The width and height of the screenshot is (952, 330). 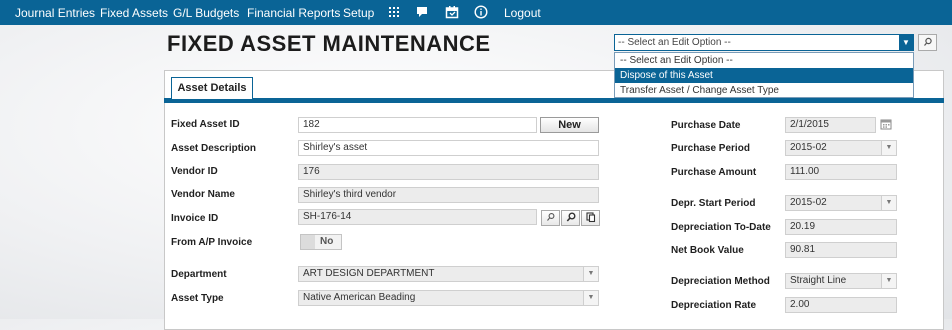 I want to click on tab-bar, so click(x=554, y=100).